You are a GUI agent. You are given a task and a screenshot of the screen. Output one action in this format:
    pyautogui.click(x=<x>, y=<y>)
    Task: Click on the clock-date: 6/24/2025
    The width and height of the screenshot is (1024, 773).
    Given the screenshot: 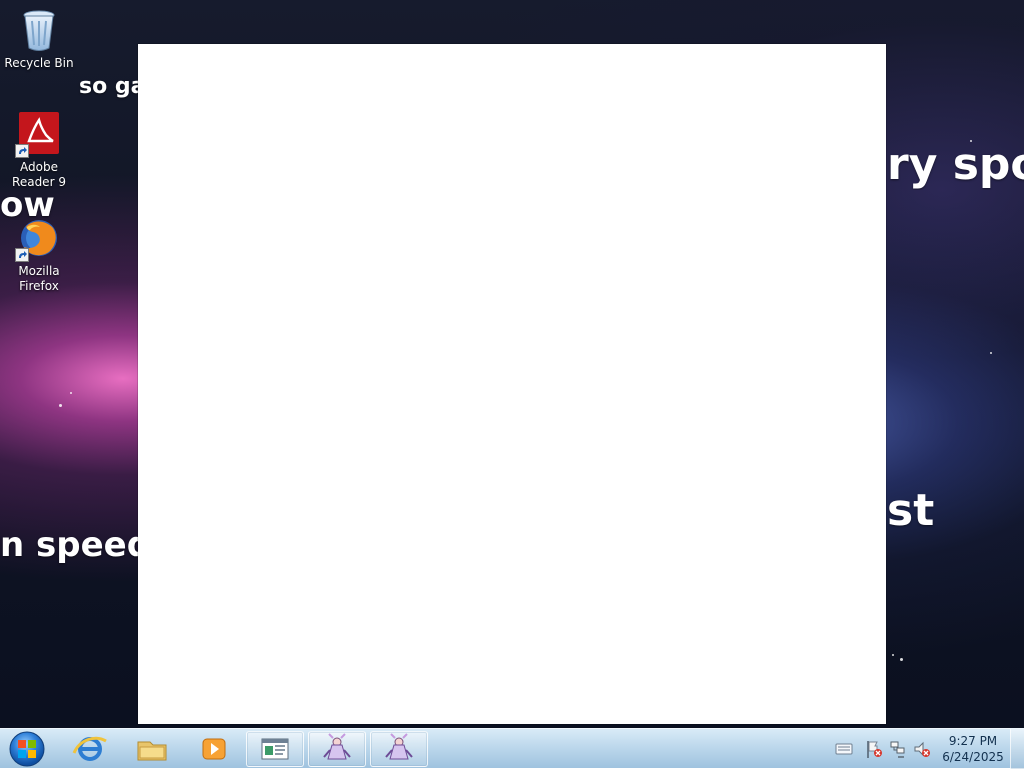 What is the action you would take?
    pyautogui.click(x=973, y=757)
    